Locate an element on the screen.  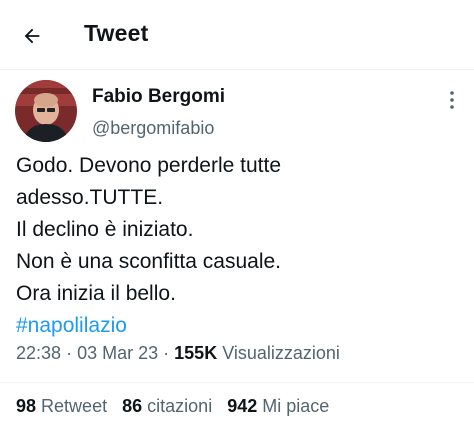
arrow-left-icon is located at coordinates (32, 36).